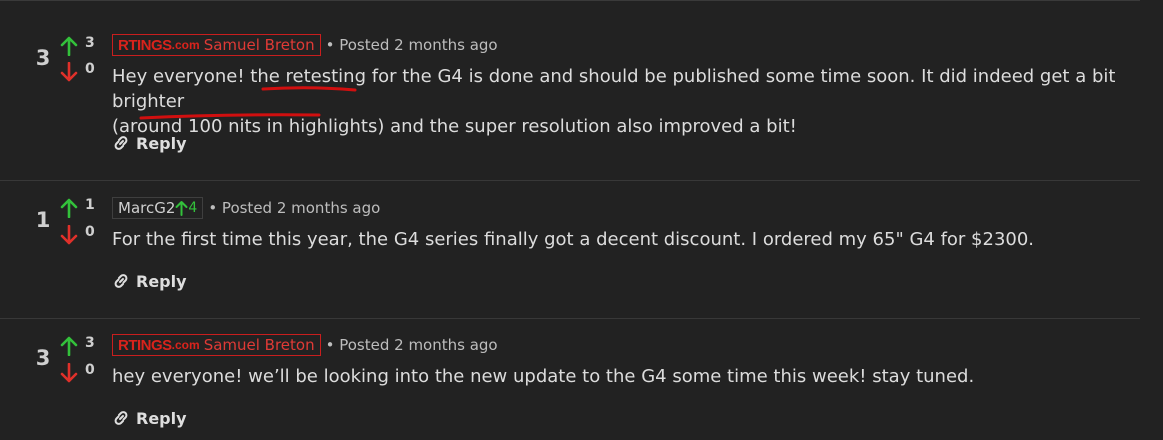  I want to click on top-divider, so click(570, 0).